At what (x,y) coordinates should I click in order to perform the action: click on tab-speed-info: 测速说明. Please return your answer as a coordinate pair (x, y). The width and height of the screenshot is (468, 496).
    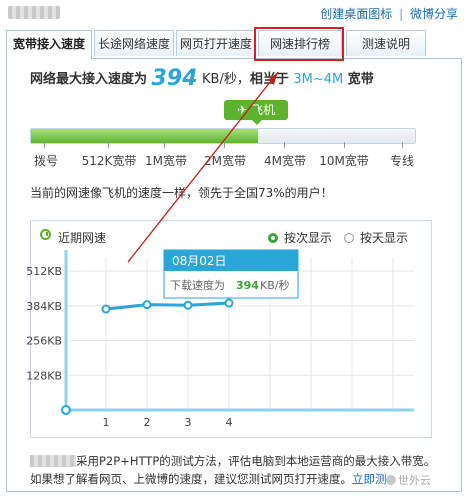
    Looking at the image, I should click on (386, 43).